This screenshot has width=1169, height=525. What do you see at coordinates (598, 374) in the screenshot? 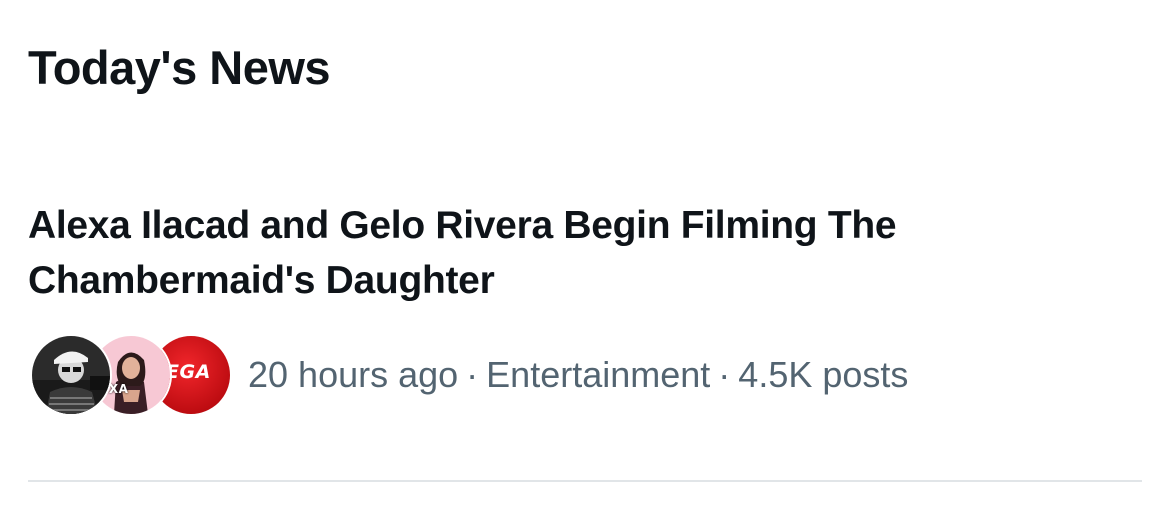
I see `news-category: Entertainment` at bounding box center [598, 374].